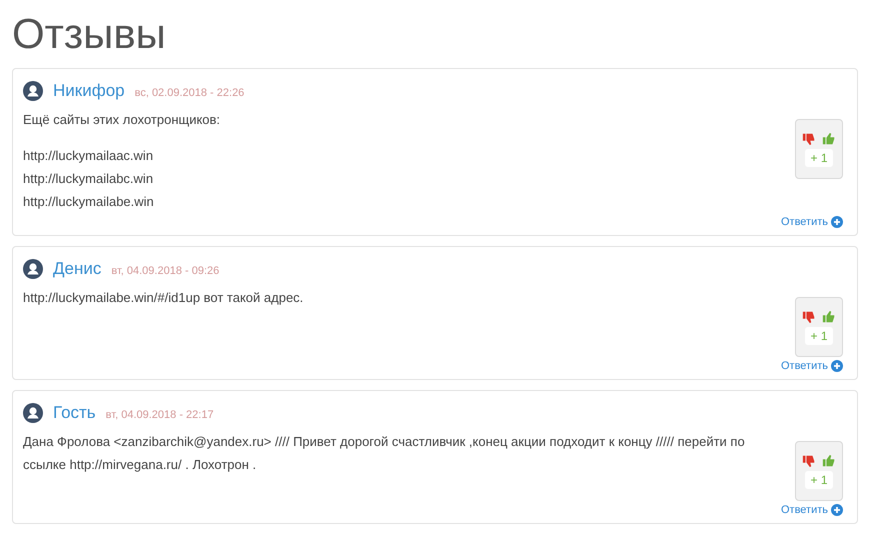 The width and height of the screenshot is (869, 547). What do you see at coordinates (384, 453) in the screenshot?
I see `comment-text: Дана Фролова <zanzibarchik@yandex.ru> //// Привет дорогой счастливчик ,конец акции подходит к концу ///// перейти по ссылке http://mirvegana.ru/ . Лохотрон .` at bounding box center [384, 453].